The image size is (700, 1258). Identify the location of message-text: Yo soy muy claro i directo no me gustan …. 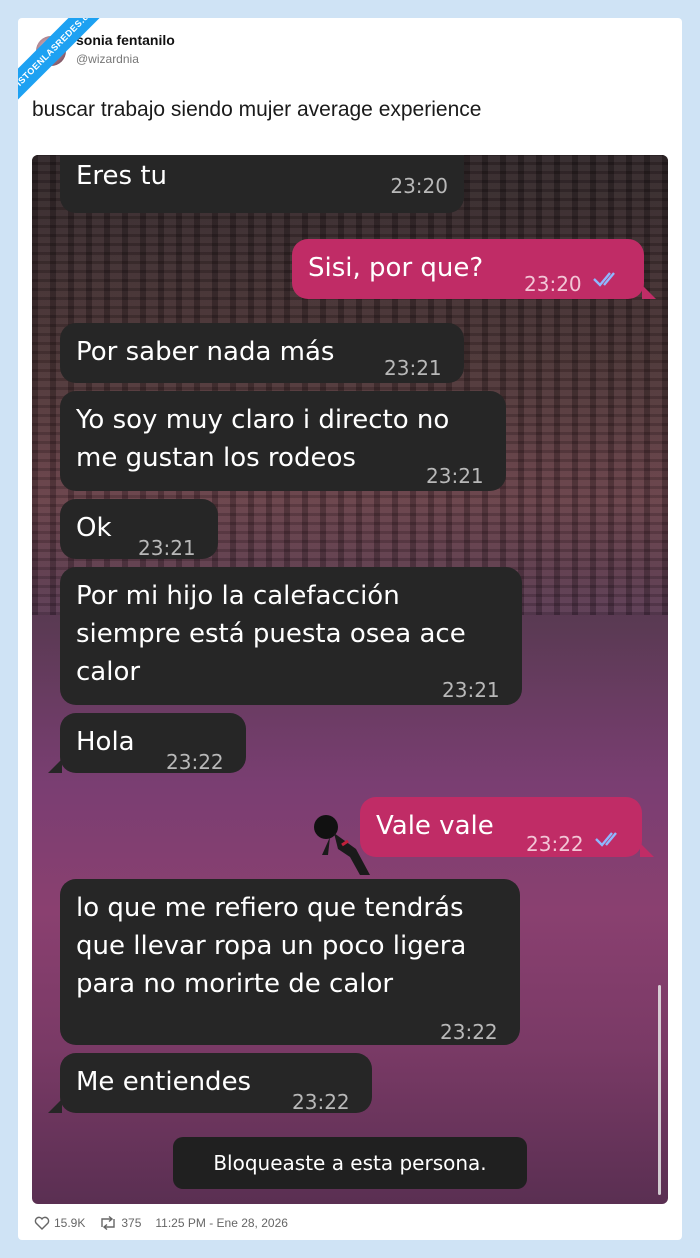
(263, 439).